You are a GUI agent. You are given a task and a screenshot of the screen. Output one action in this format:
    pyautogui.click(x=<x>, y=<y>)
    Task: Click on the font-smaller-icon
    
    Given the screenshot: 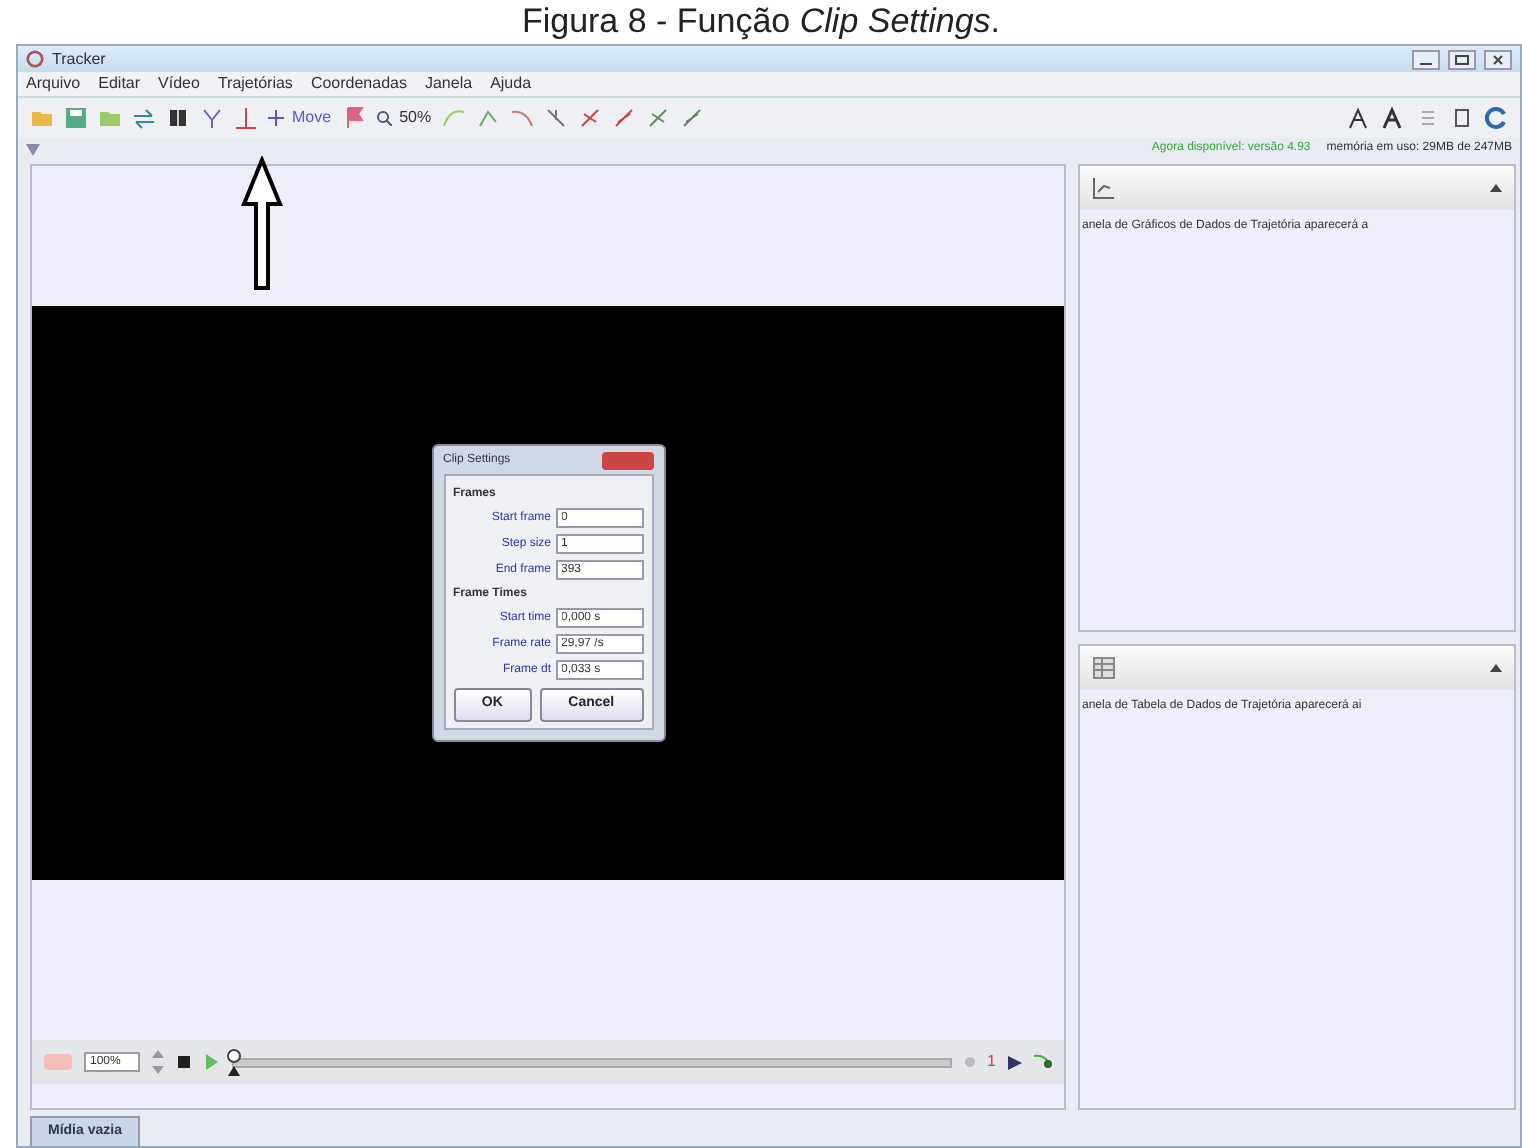 What is the action you would take?
    pyautogui.click(x=1394, y=118)
    